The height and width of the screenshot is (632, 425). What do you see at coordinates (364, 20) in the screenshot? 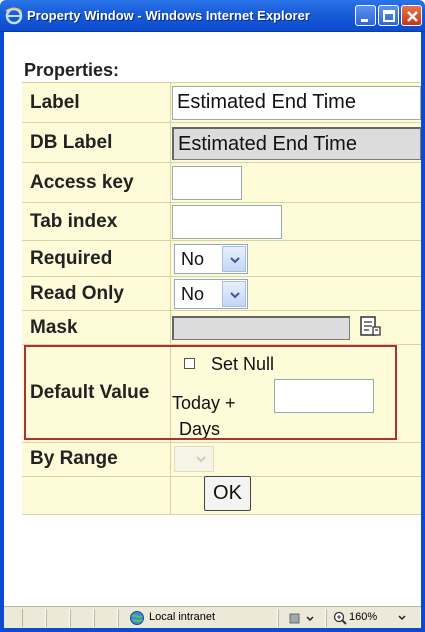
I see `minimize-icon` at bounding box center [364, 20].